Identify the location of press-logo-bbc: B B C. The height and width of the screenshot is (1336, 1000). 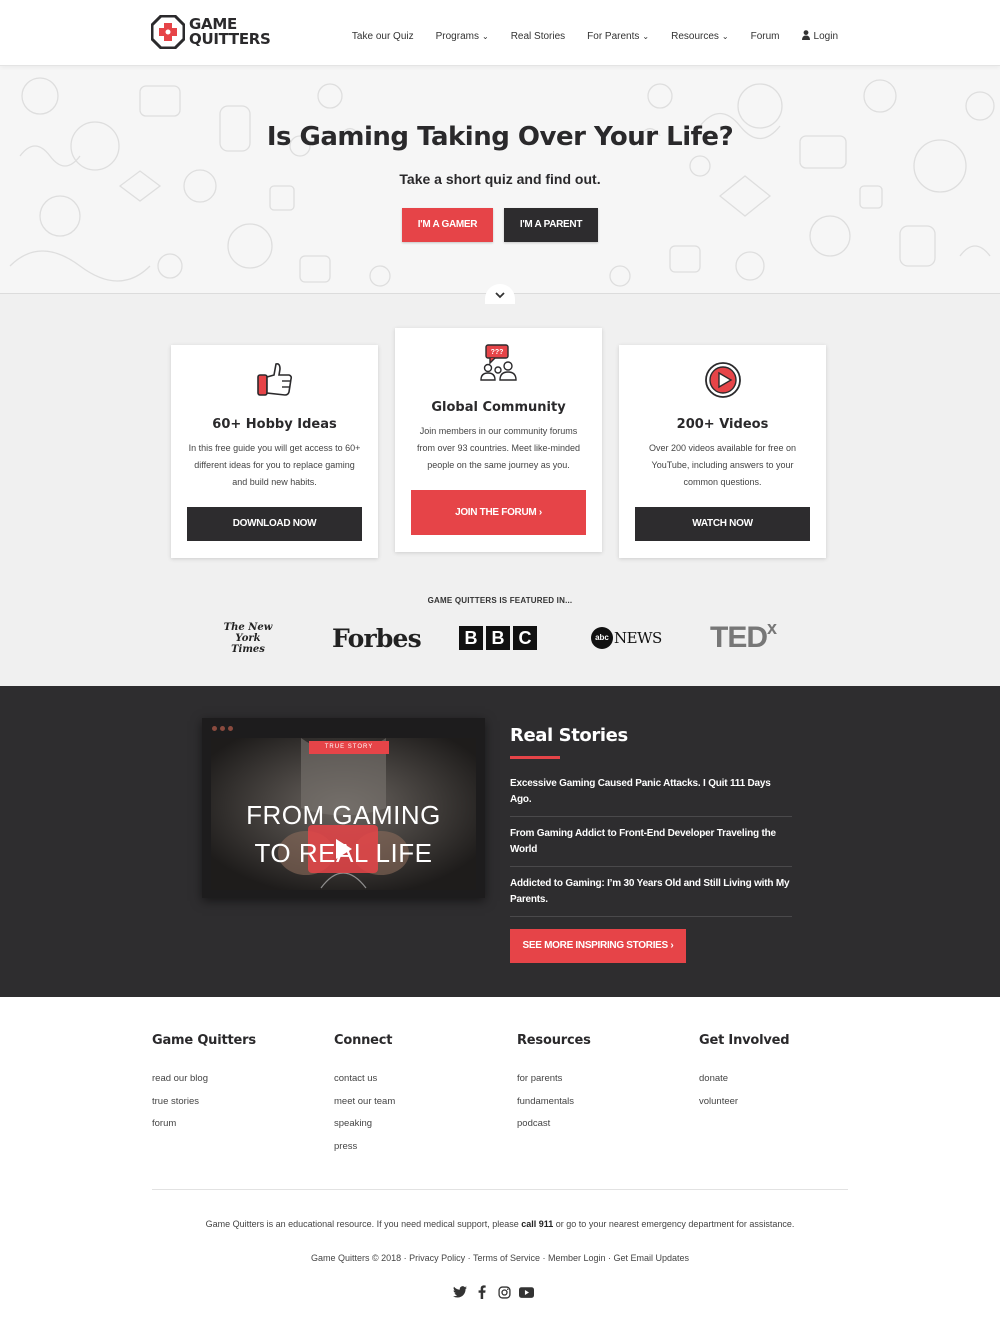
(498, 638).